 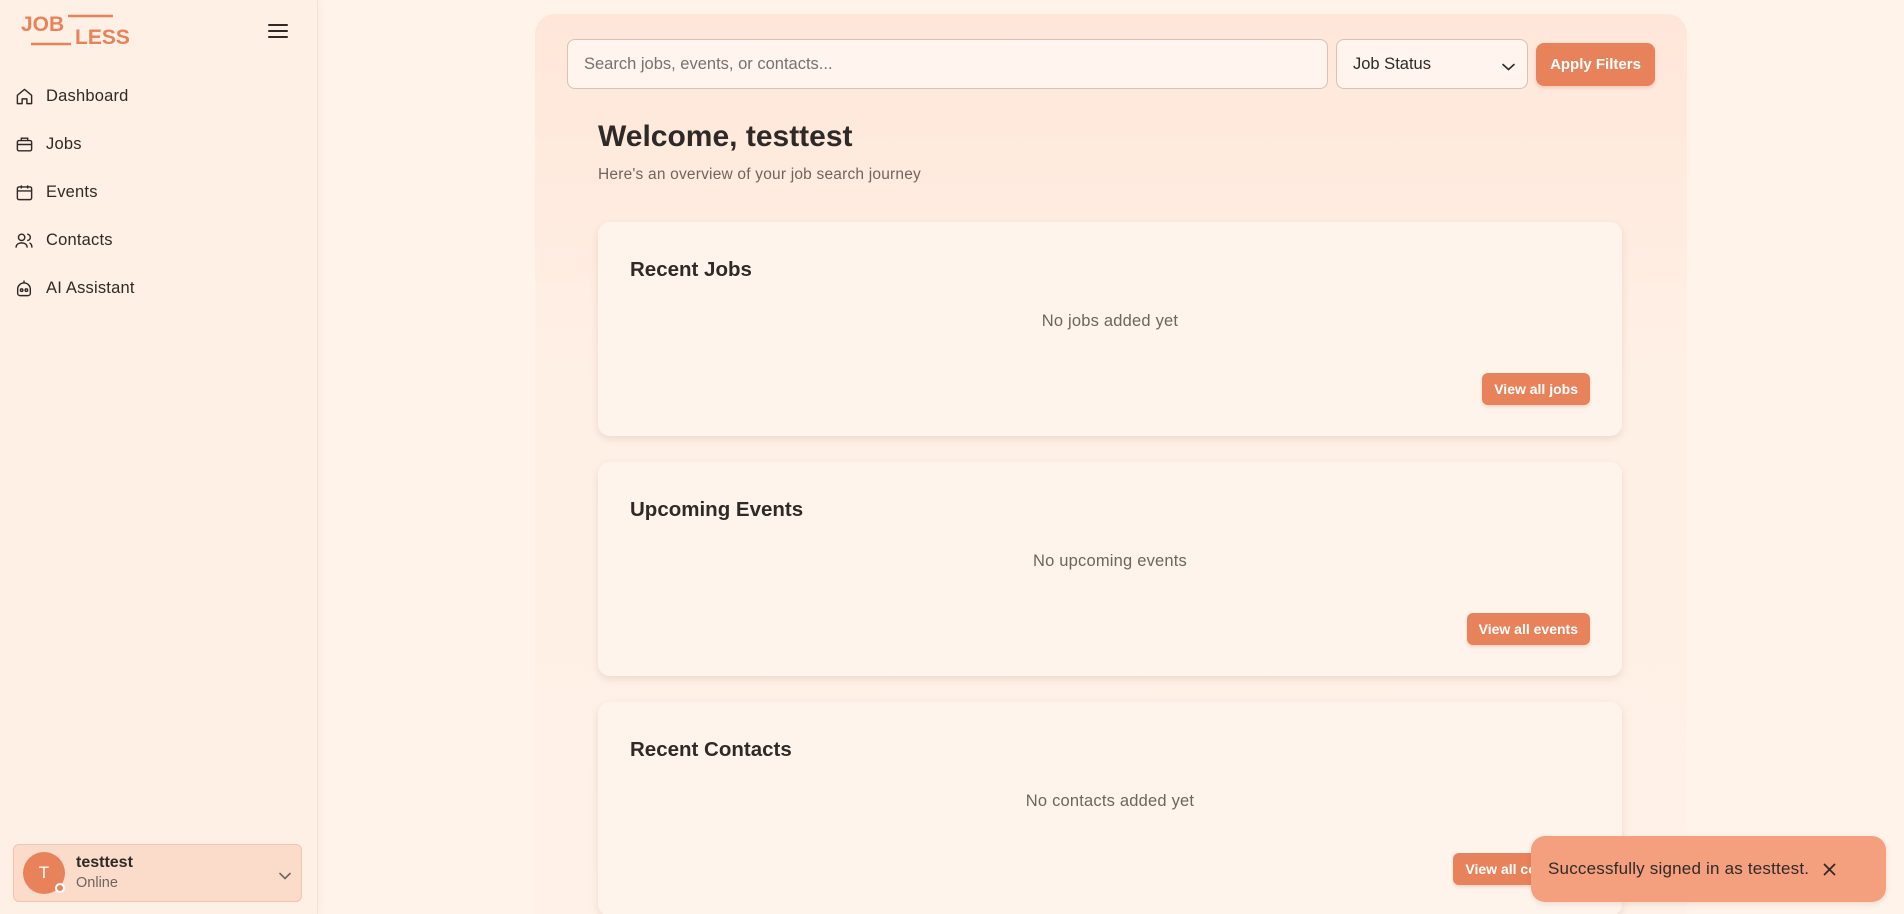 I want to click on view-all-jobs-button: View all jobs, so click(x=1536, y=389).